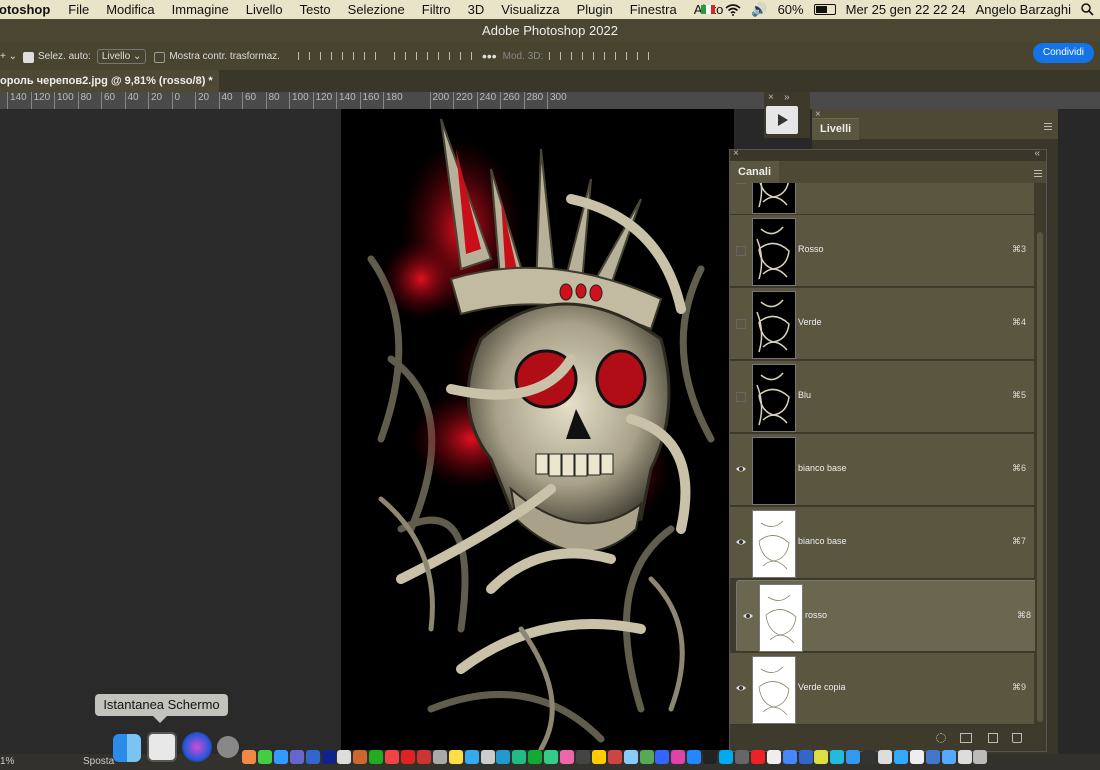 The width and height of the screenshot is (1100, 770). What do you see at coordinates (621, 56) in the screenshot?
I see `slide-3d-icon` at bounding box center [621, 56].